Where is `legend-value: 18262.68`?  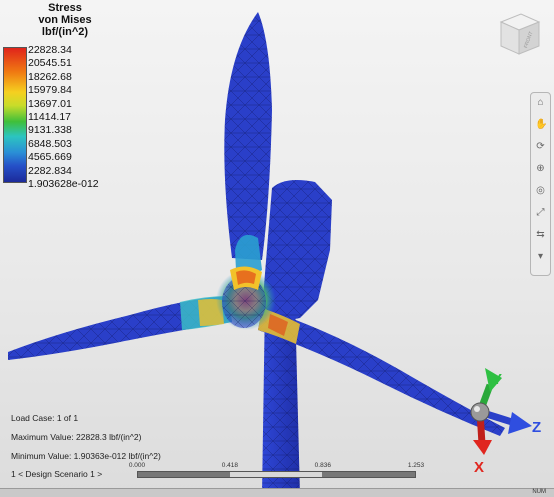 legend-value: 18262.68 is located at coordinates (50, 76).